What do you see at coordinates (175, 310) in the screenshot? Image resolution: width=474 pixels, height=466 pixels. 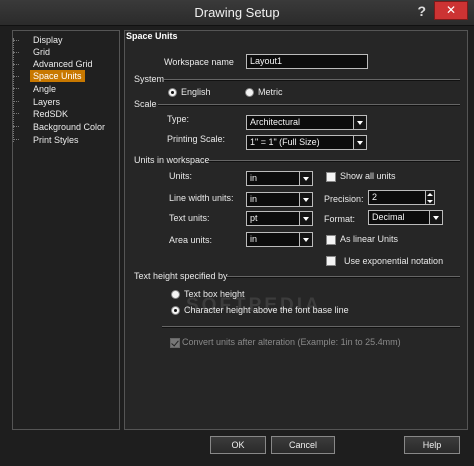 I see `character-height-radio` at bounding box center [175, 310].